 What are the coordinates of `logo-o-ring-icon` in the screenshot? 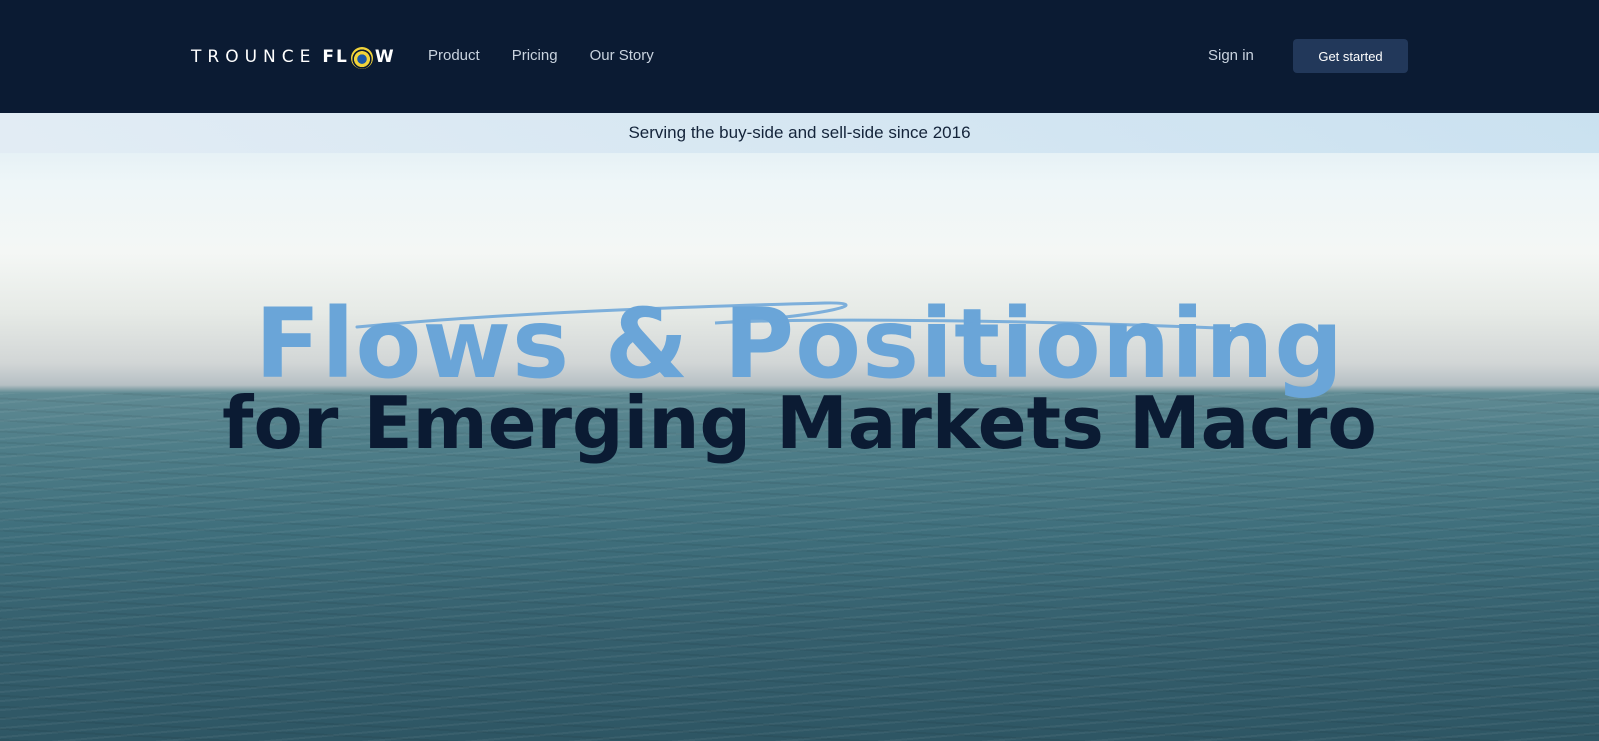 It's located at (361, 58).